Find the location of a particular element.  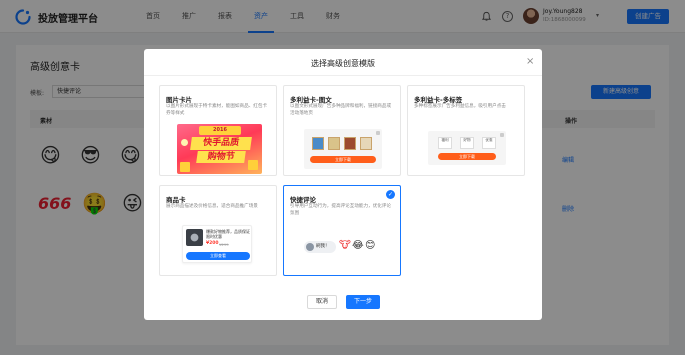

picture-card-preview: 2016 快手品质 购物节 is located at coordinates (219, 149).